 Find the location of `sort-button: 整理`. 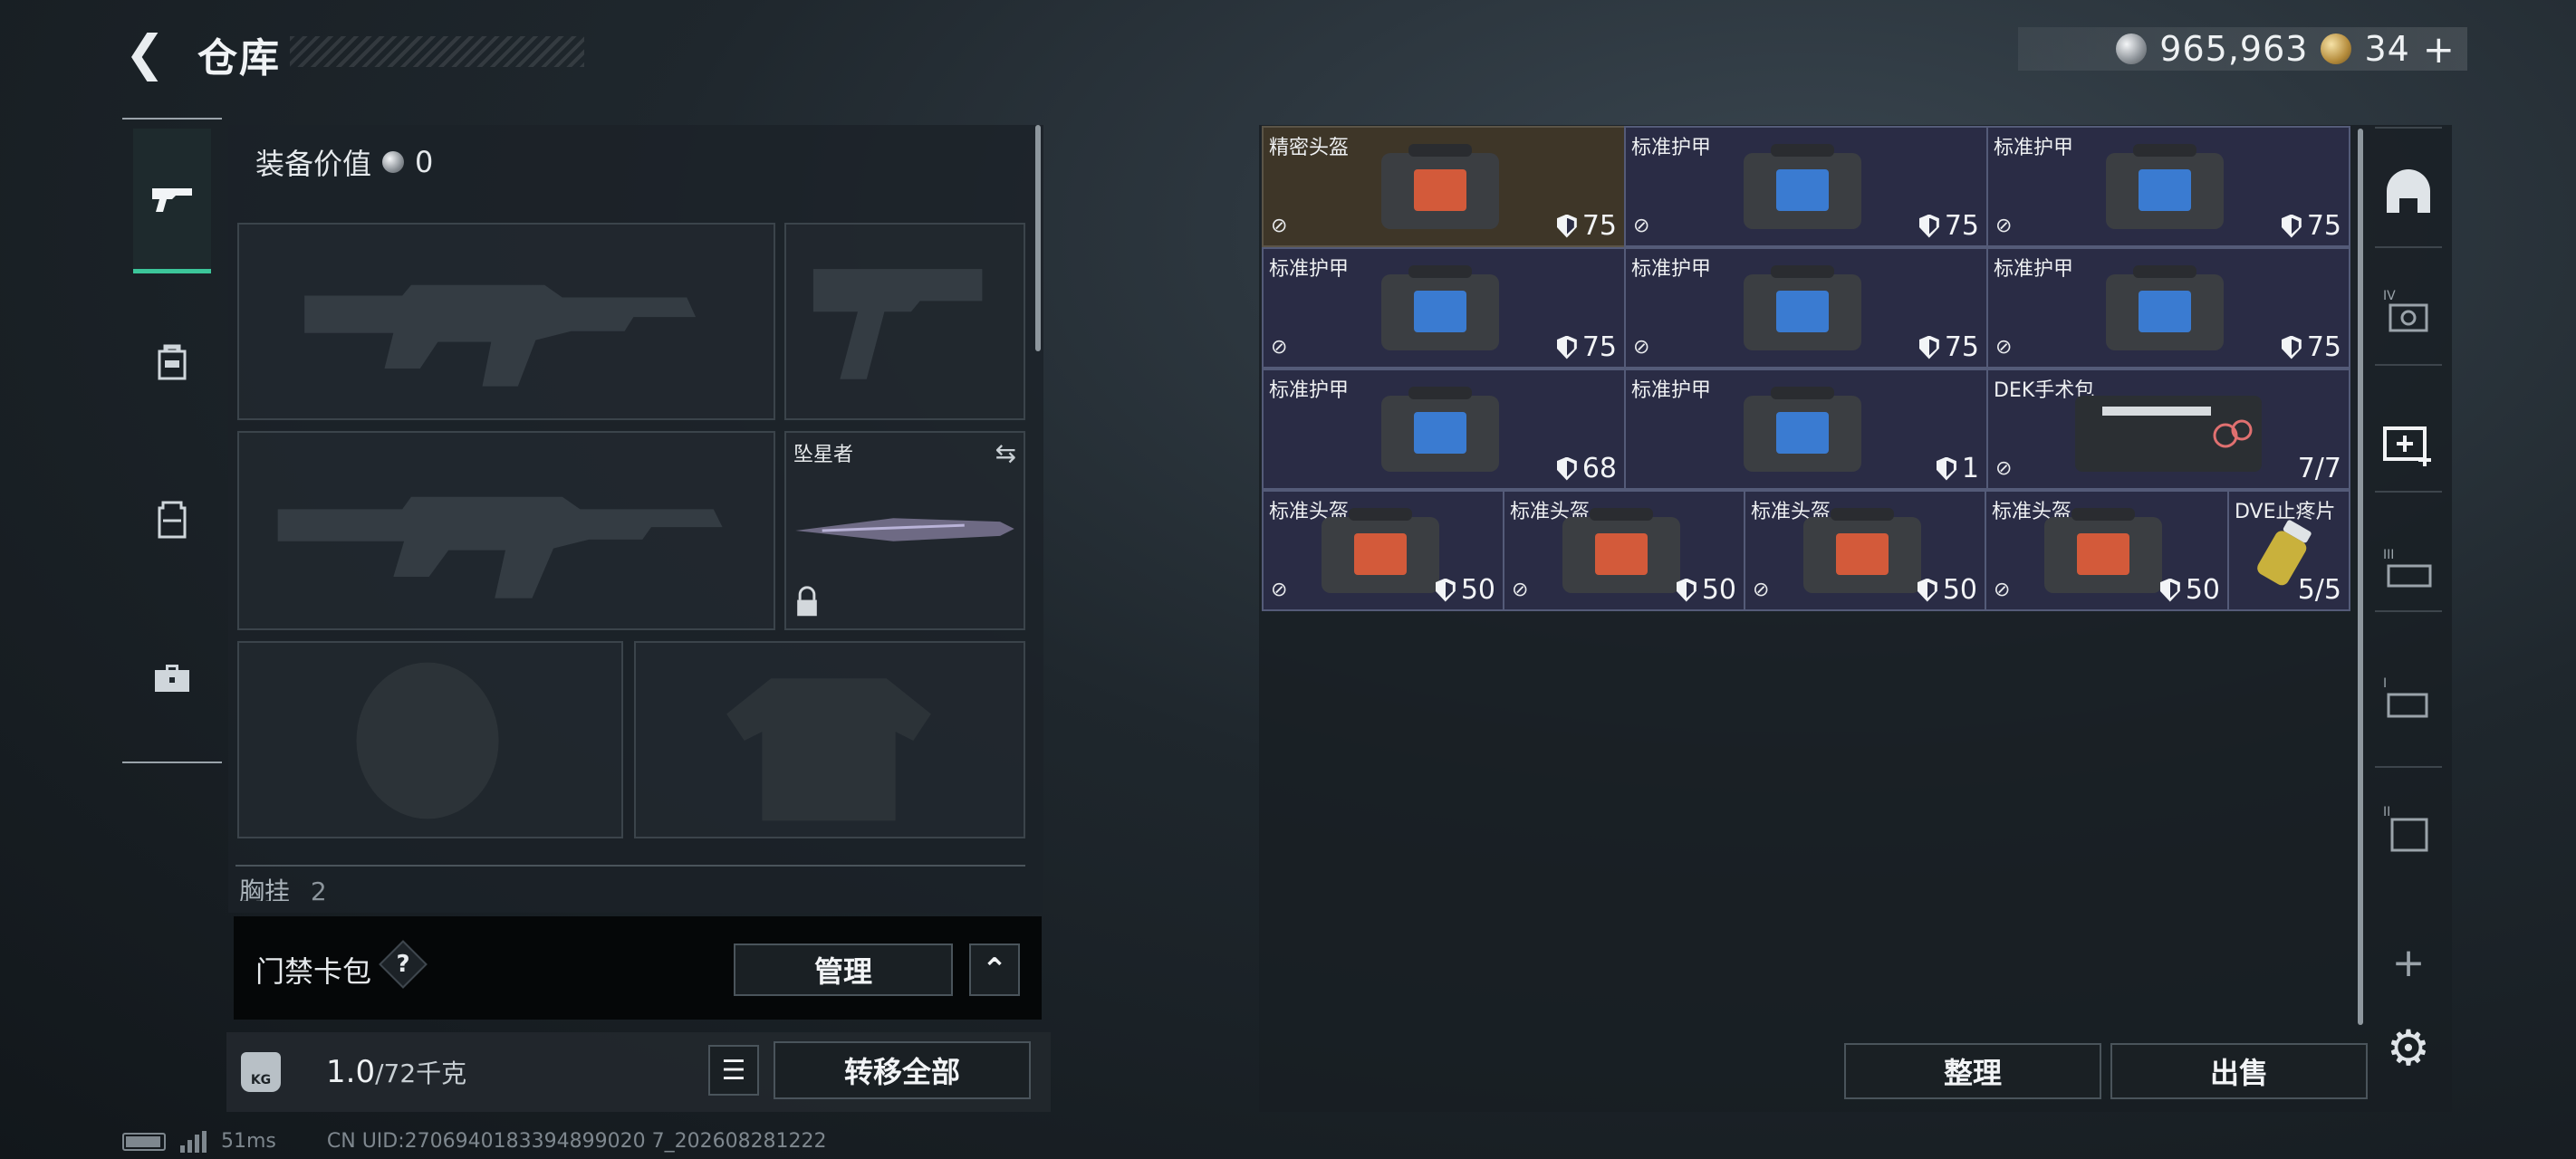

sort-button: 整理 is located at coordinates (1972, 1071).